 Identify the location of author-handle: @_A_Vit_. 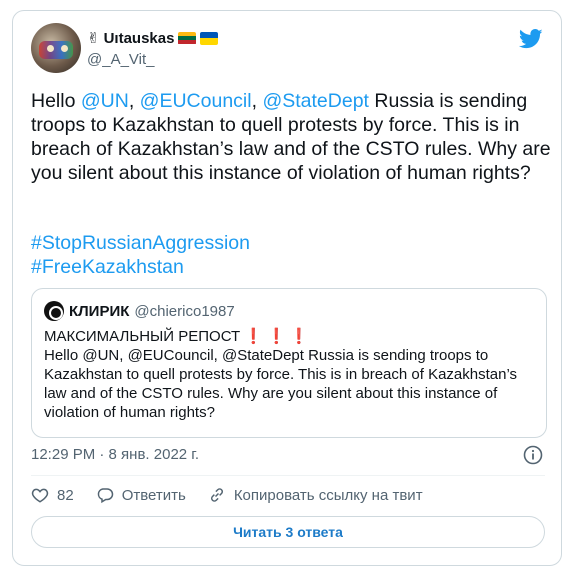
(152, 59).